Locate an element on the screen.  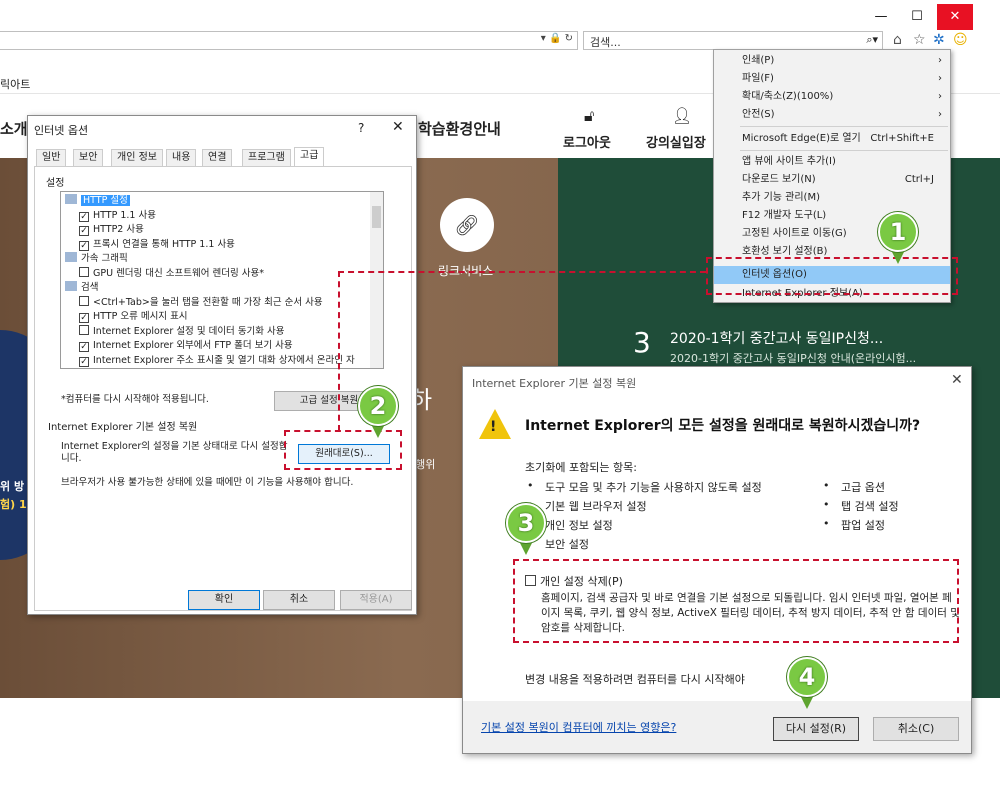
menu-item-print: 인쇄(P) › is located at coordinates (832, 61).